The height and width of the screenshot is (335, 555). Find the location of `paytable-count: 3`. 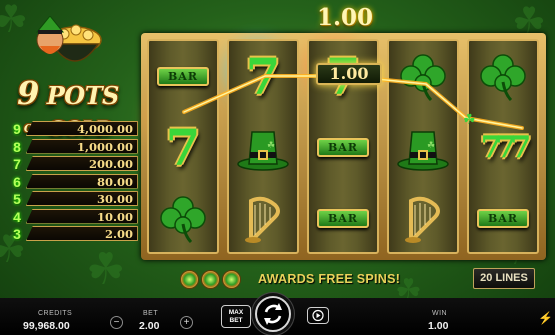

paytable-count: 3 is located at coordinates (17, 234).